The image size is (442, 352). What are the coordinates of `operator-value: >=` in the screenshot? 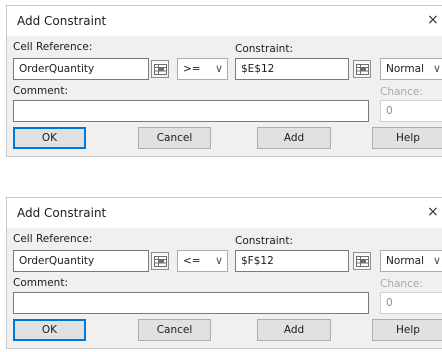 It's located at (192, 69).